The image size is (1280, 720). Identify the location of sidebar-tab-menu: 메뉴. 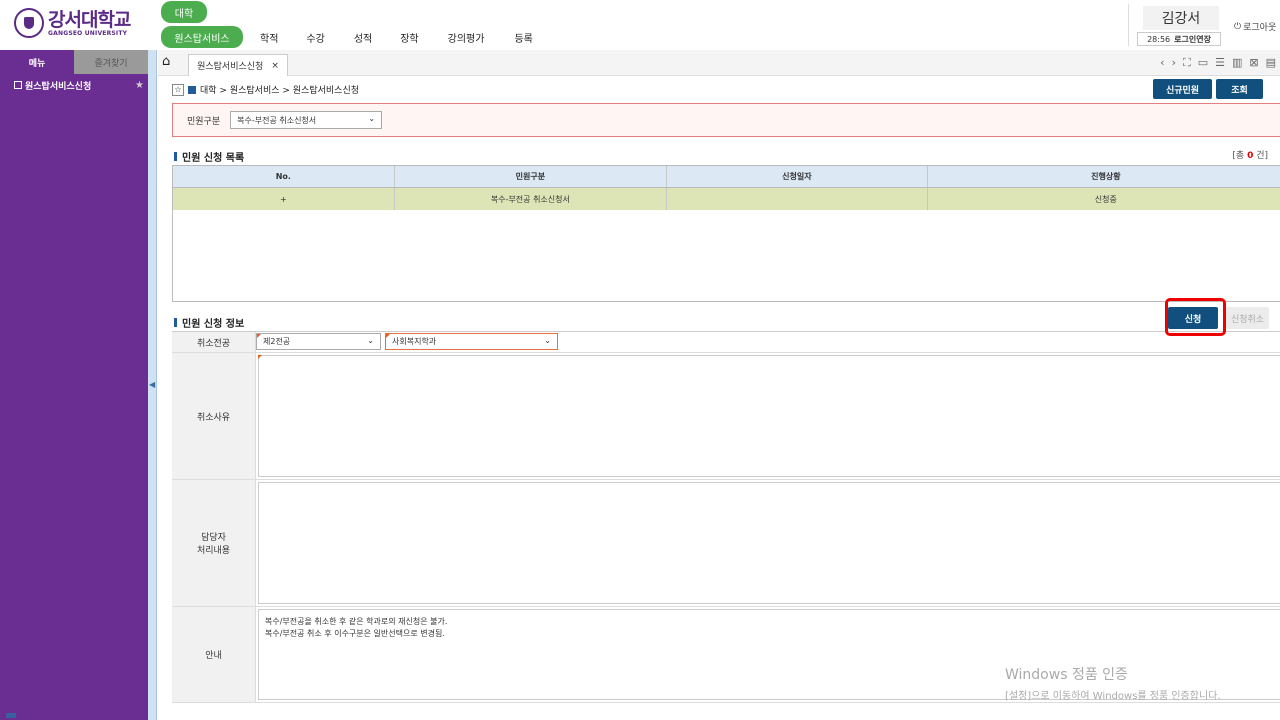
(37, 62).